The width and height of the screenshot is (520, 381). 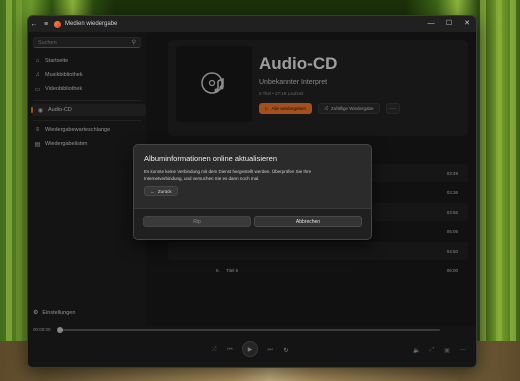 What do you see at coordinates (164, 191) in the screenshot?
I see `back-label: Zurück` at bounding box center [164, 191].